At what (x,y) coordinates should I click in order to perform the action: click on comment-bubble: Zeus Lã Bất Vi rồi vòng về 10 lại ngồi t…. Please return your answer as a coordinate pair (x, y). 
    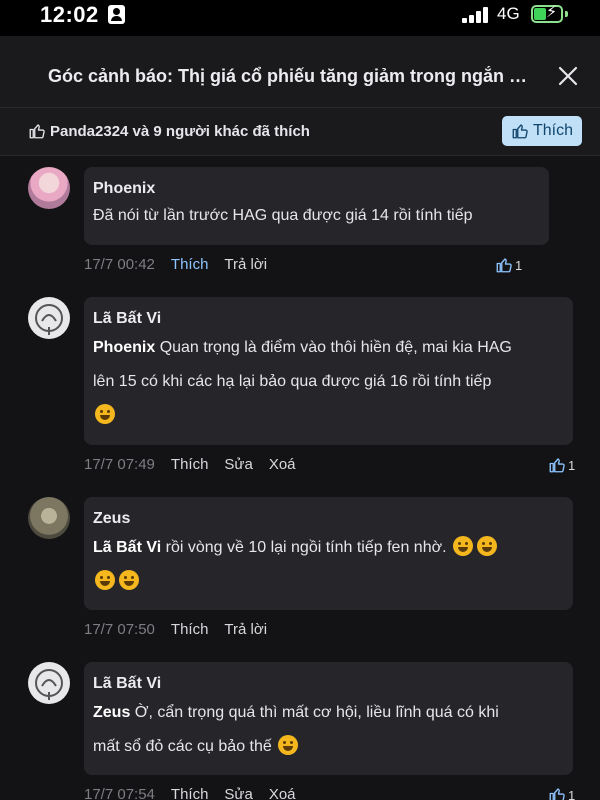
    Looking at the image, I should click on (328, 553).